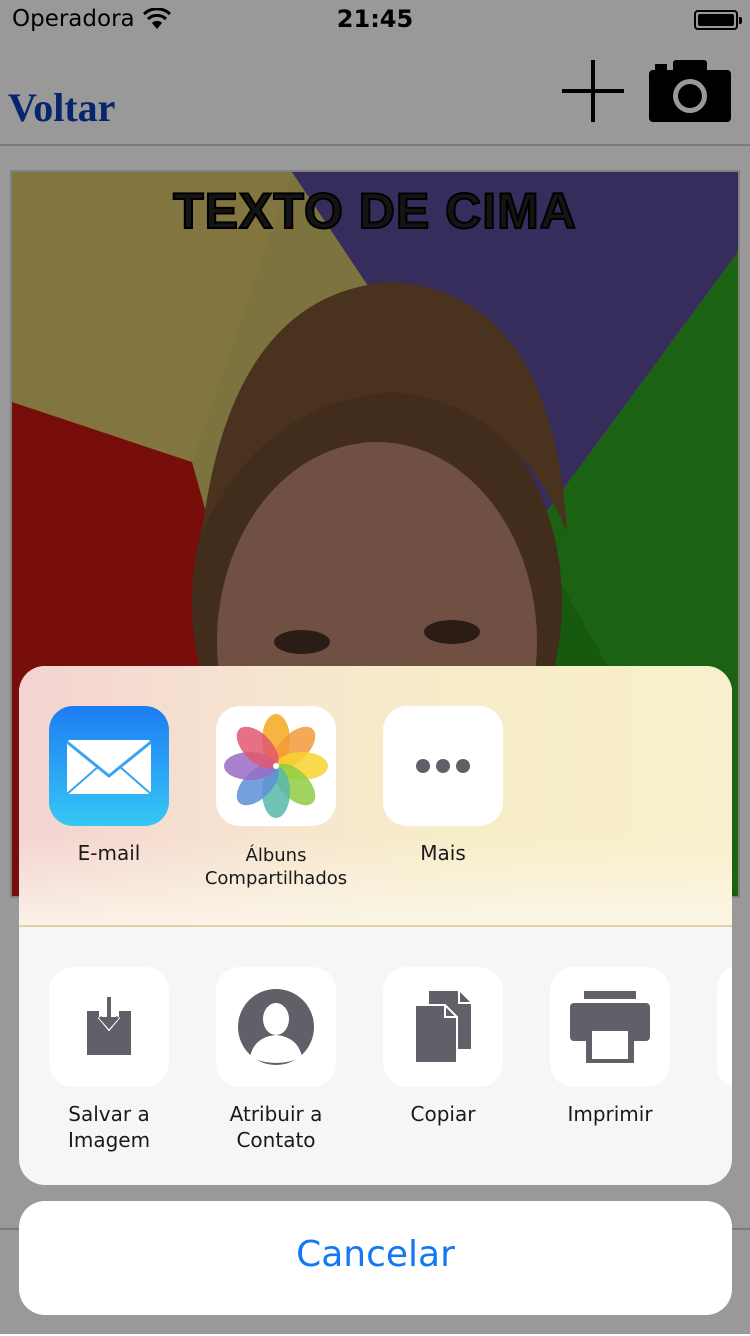  What do you see at coordinates (276, 867) in the screenshot?
I see `share-app-shared-albums-label: Álbuns Compartilhados` at bounding box center [276, 867].